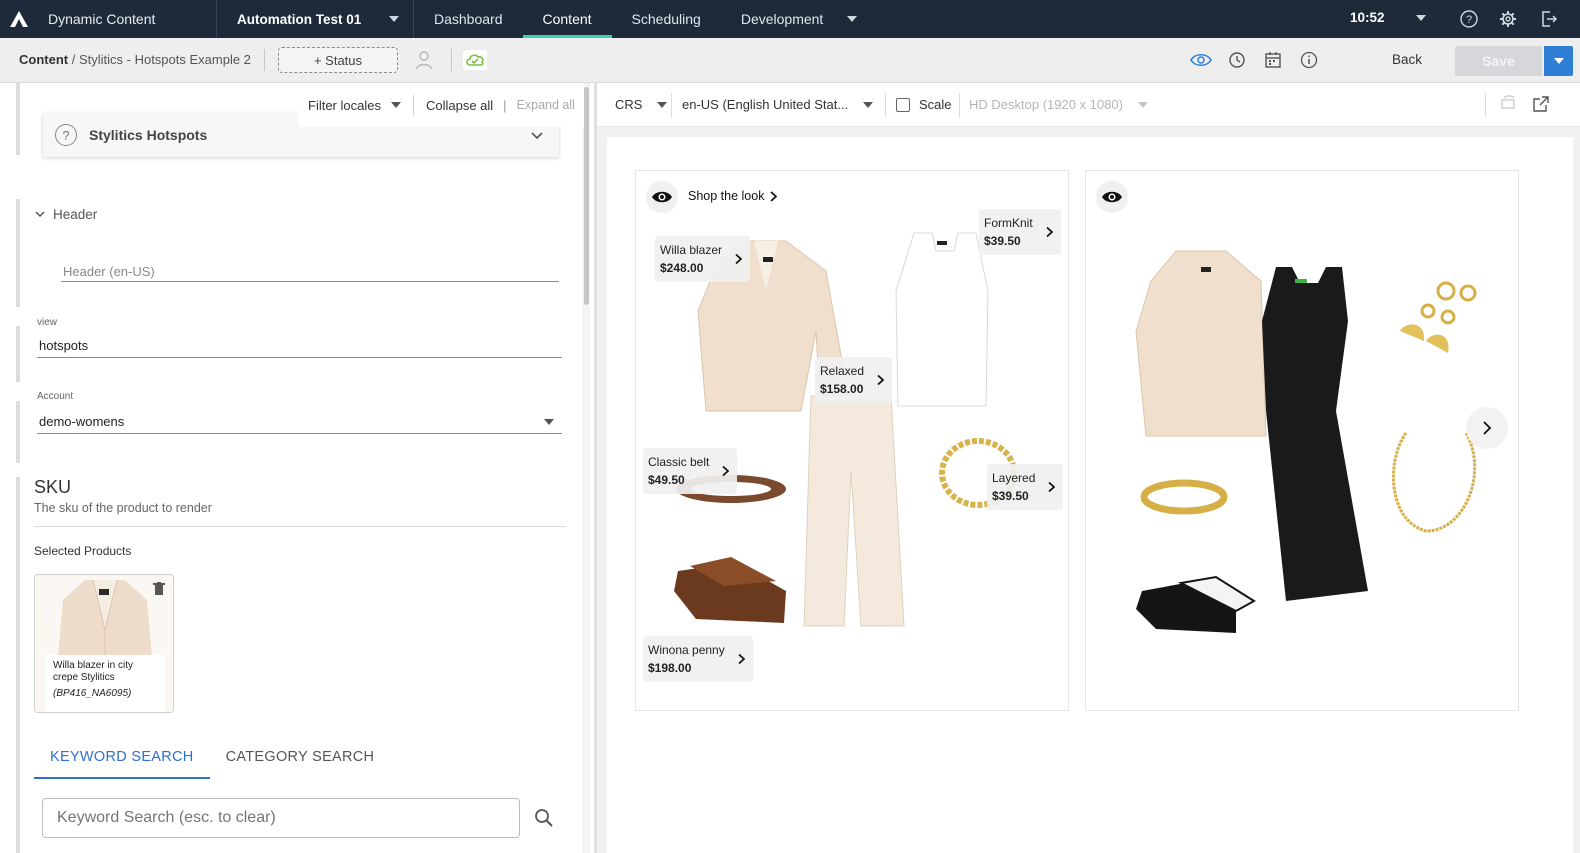 The height and width of the screenshot is (853, 1580). What do you see at coordinates (1421, 18) in the screenshot?
I see `clock-caret-icon` at bounding box center [1421, 18].